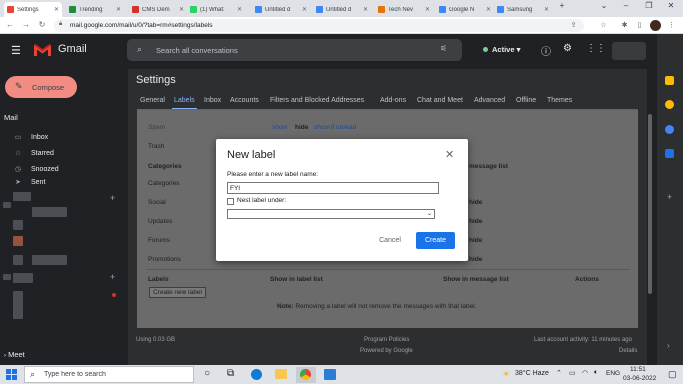 The image size is (683, 384). I want to click on calendar-icon, so click(669, 80).